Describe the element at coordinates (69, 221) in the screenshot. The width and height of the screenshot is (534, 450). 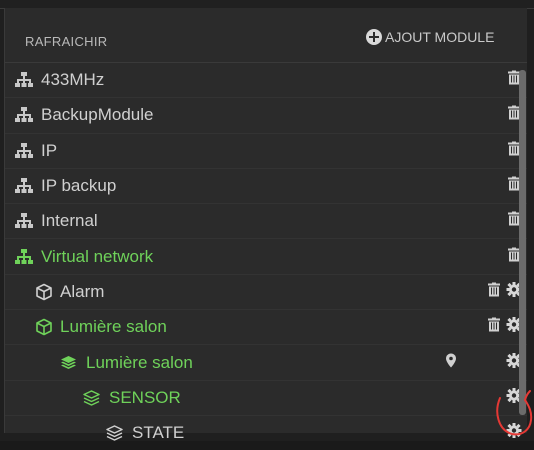
I see `network-label: Internal` at that location.